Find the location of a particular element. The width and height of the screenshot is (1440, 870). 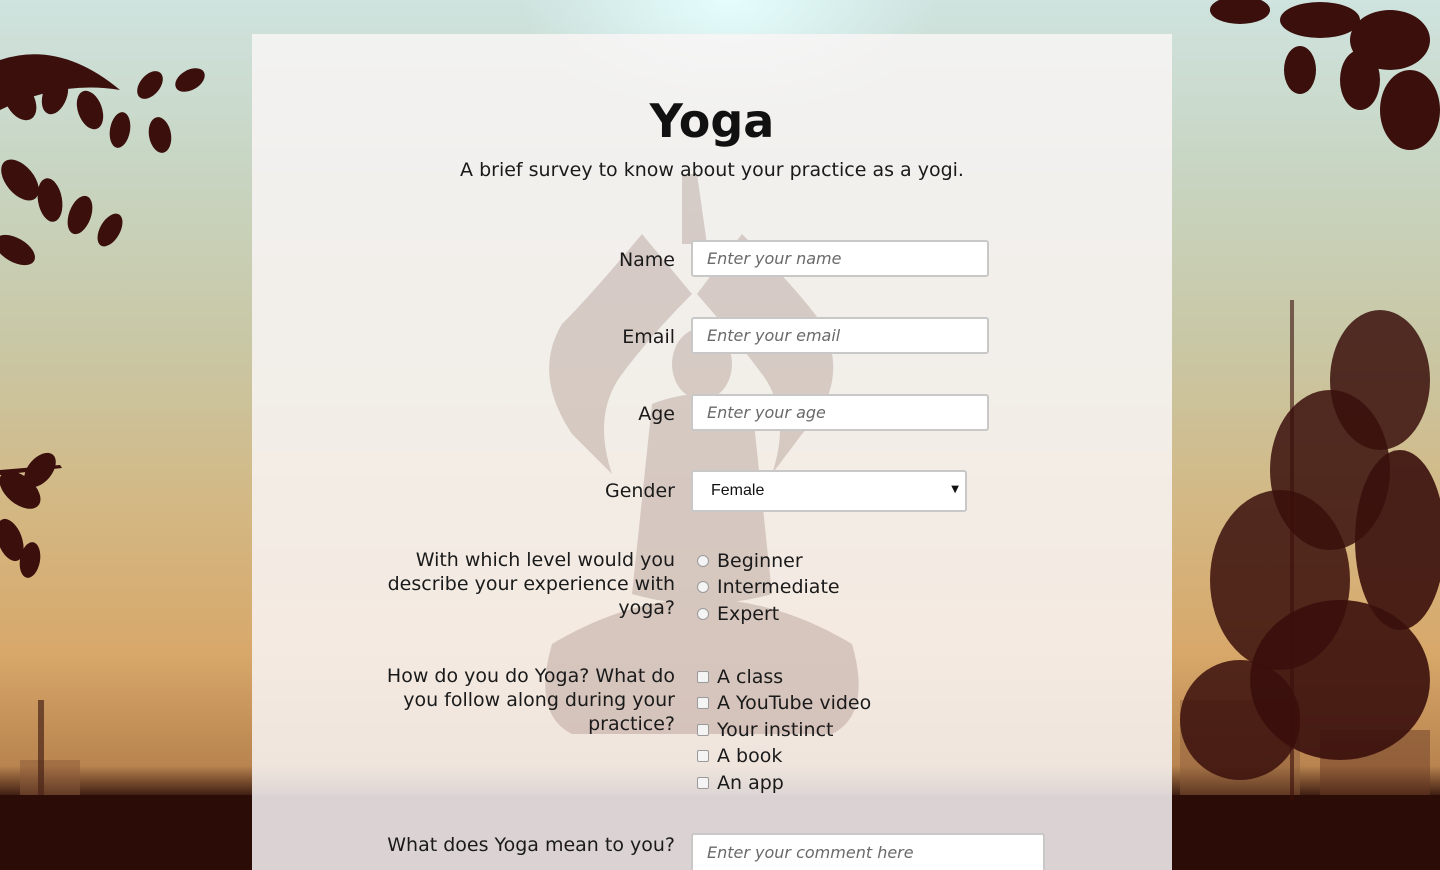

age-input is located at coordinates (840, 412).